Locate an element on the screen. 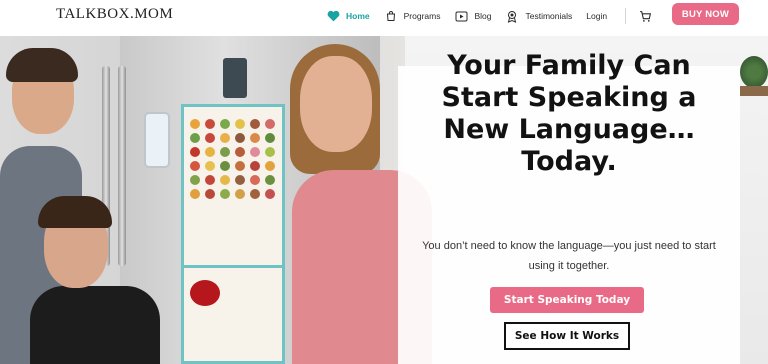  see-how-it-works-button: See How It Works is located at coordinates (567, 336).